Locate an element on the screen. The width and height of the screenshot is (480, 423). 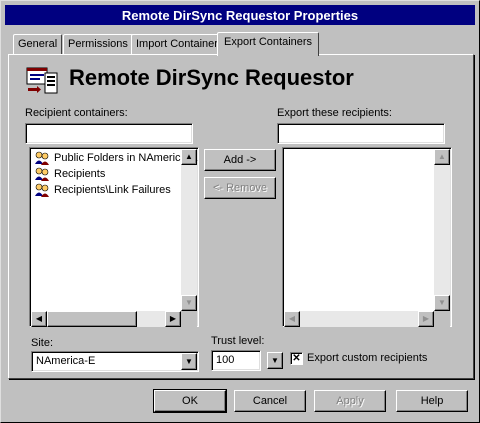
ok-button: OK is located at coordinates (190, 401).